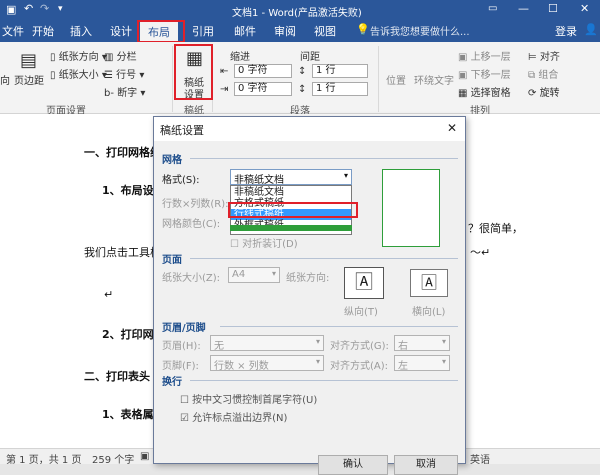 The width and height of the screenshot is (600, 475). Describe the element at coordinates (302, 71) in the screenshot. I see `spacing-before-icon: ↕` at that location.